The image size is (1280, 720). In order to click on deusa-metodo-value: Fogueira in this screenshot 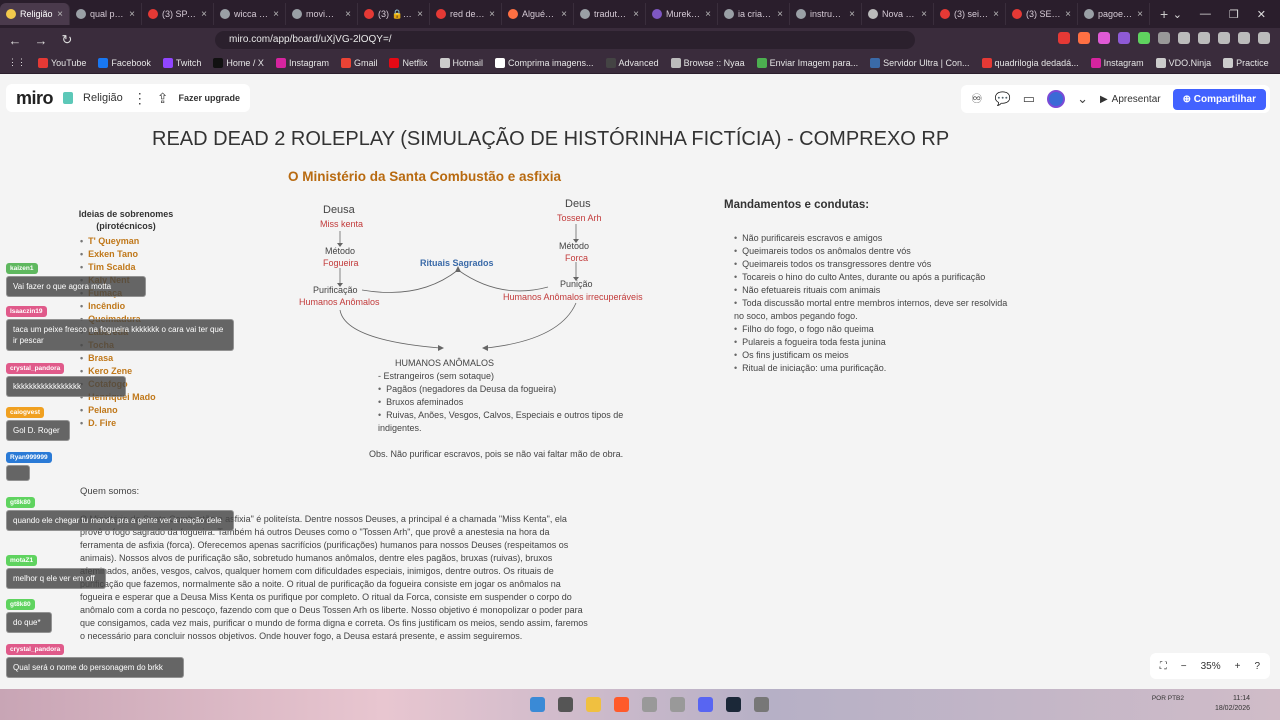, I will do `click(341, 263)`.